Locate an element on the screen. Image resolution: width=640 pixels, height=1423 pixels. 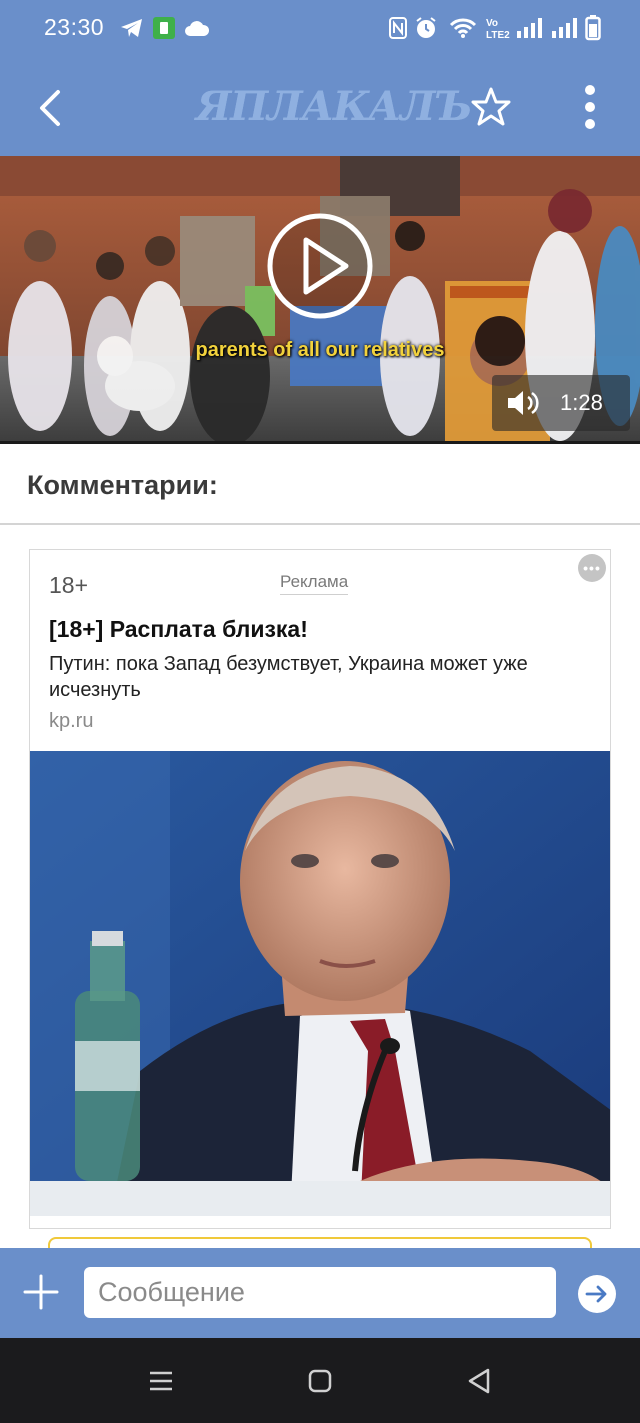
plus-icon is located at coordinates (41, 1292).